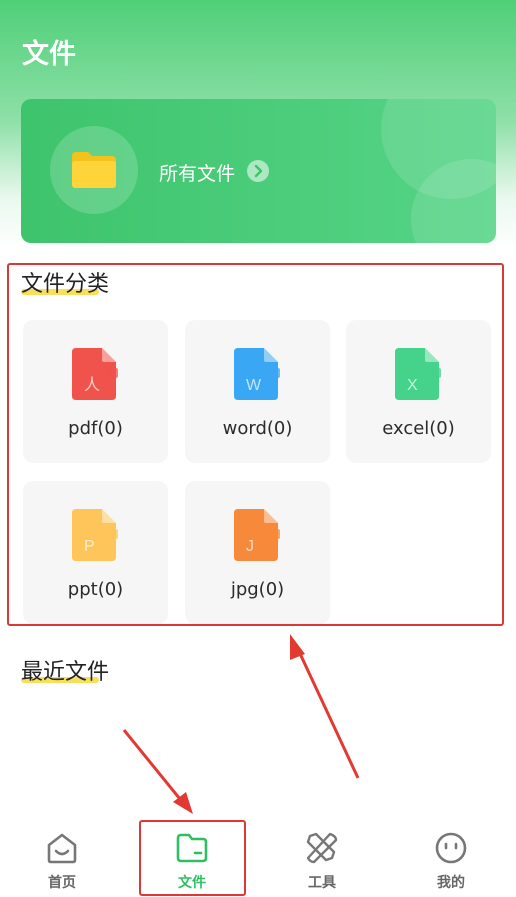  I want to click on nav-item-files: 文件, so click(192, 859).